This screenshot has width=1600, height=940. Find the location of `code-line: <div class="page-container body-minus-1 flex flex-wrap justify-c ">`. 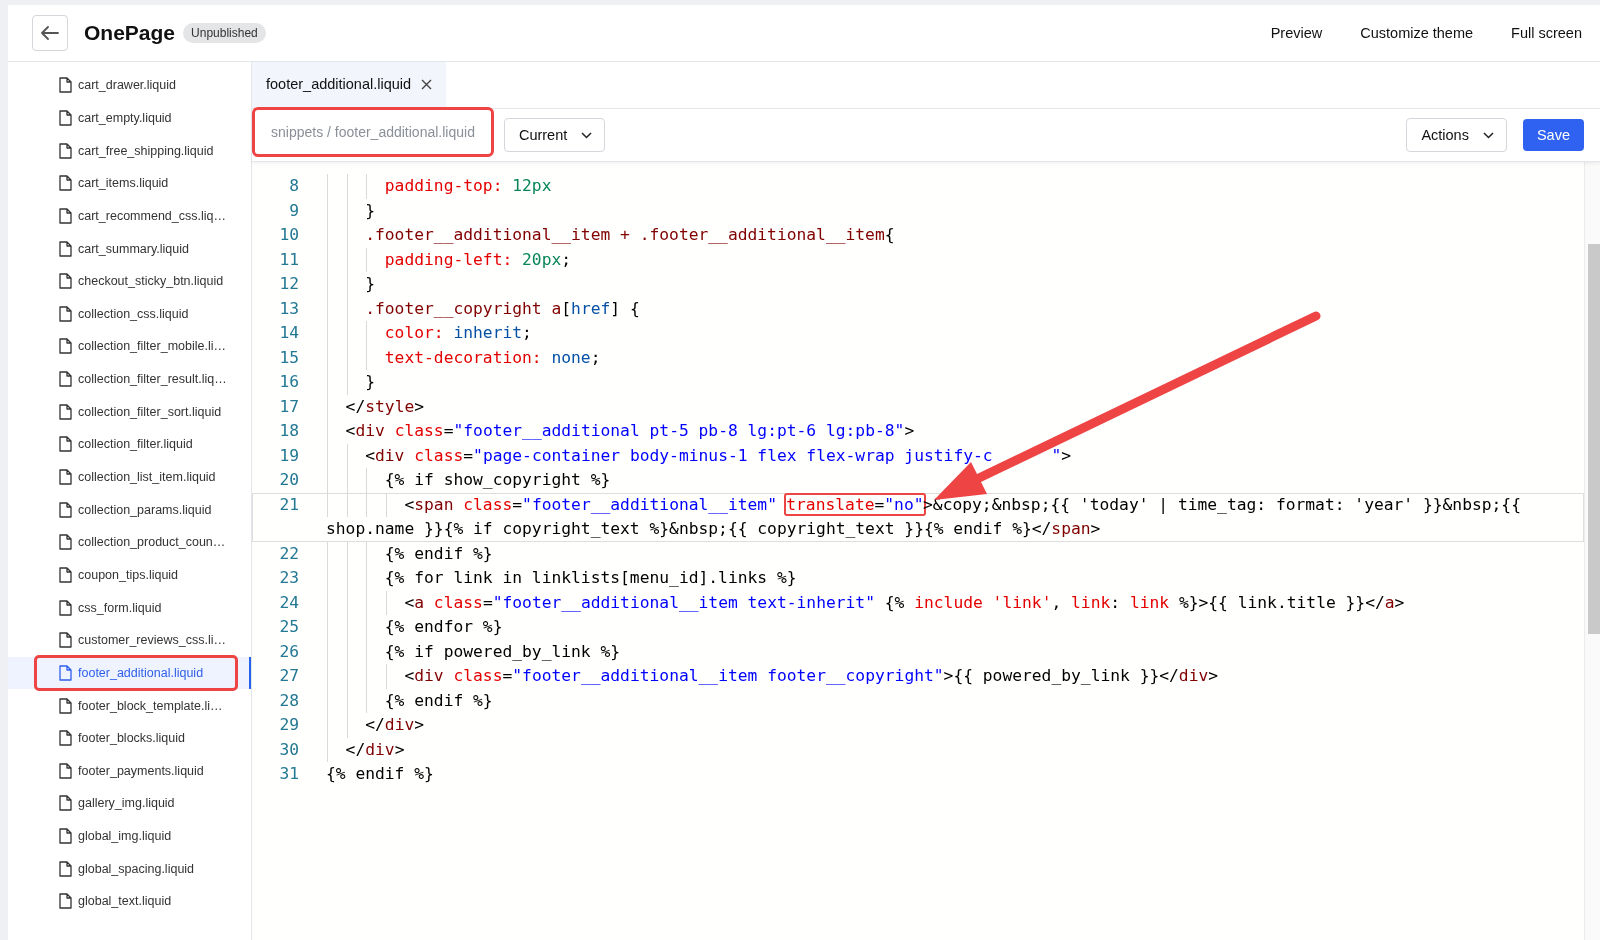

code-line: <div class="page-container body-minus-1 flex flex-wrap justify-c "> is located at coordinates (718, 455).